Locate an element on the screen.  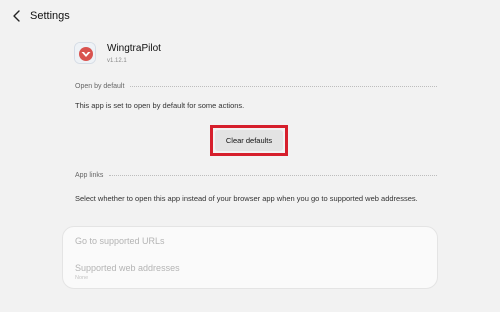
section-header-app-links: App links is located at coordinates (256, 175).